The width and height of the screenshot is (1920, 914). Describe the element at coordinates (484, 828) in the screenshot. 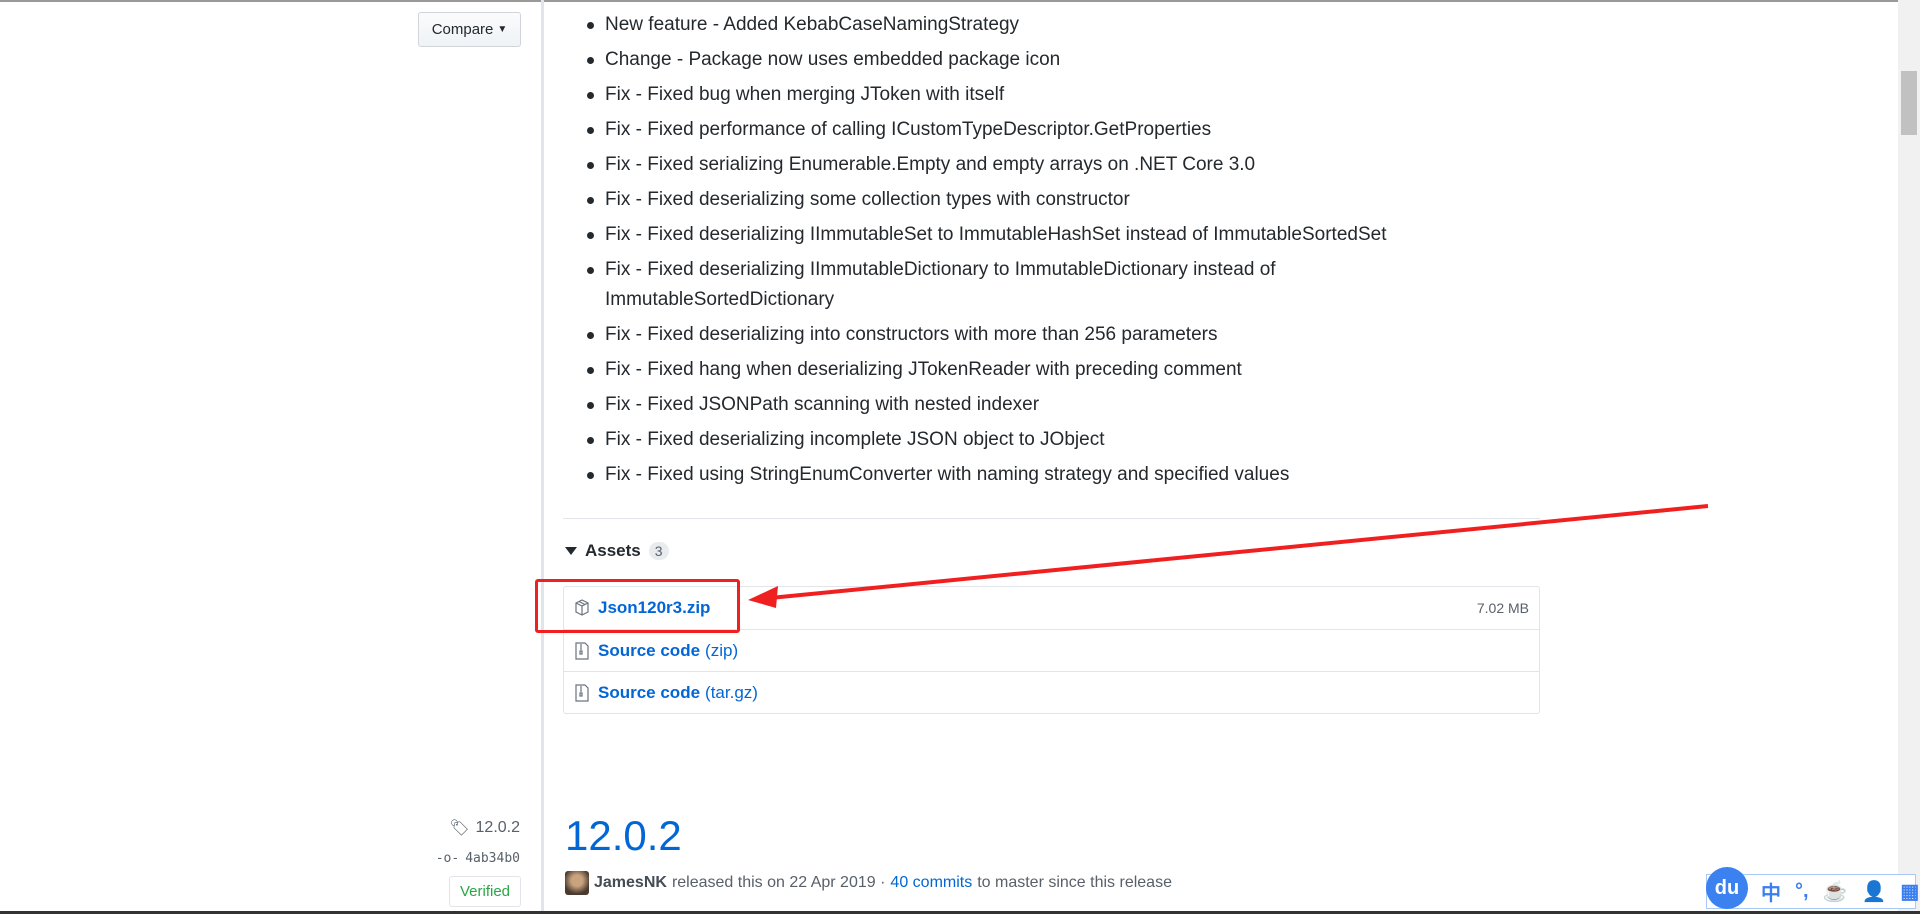

I see `tag-label: 🏷 12.0.2` at that location.